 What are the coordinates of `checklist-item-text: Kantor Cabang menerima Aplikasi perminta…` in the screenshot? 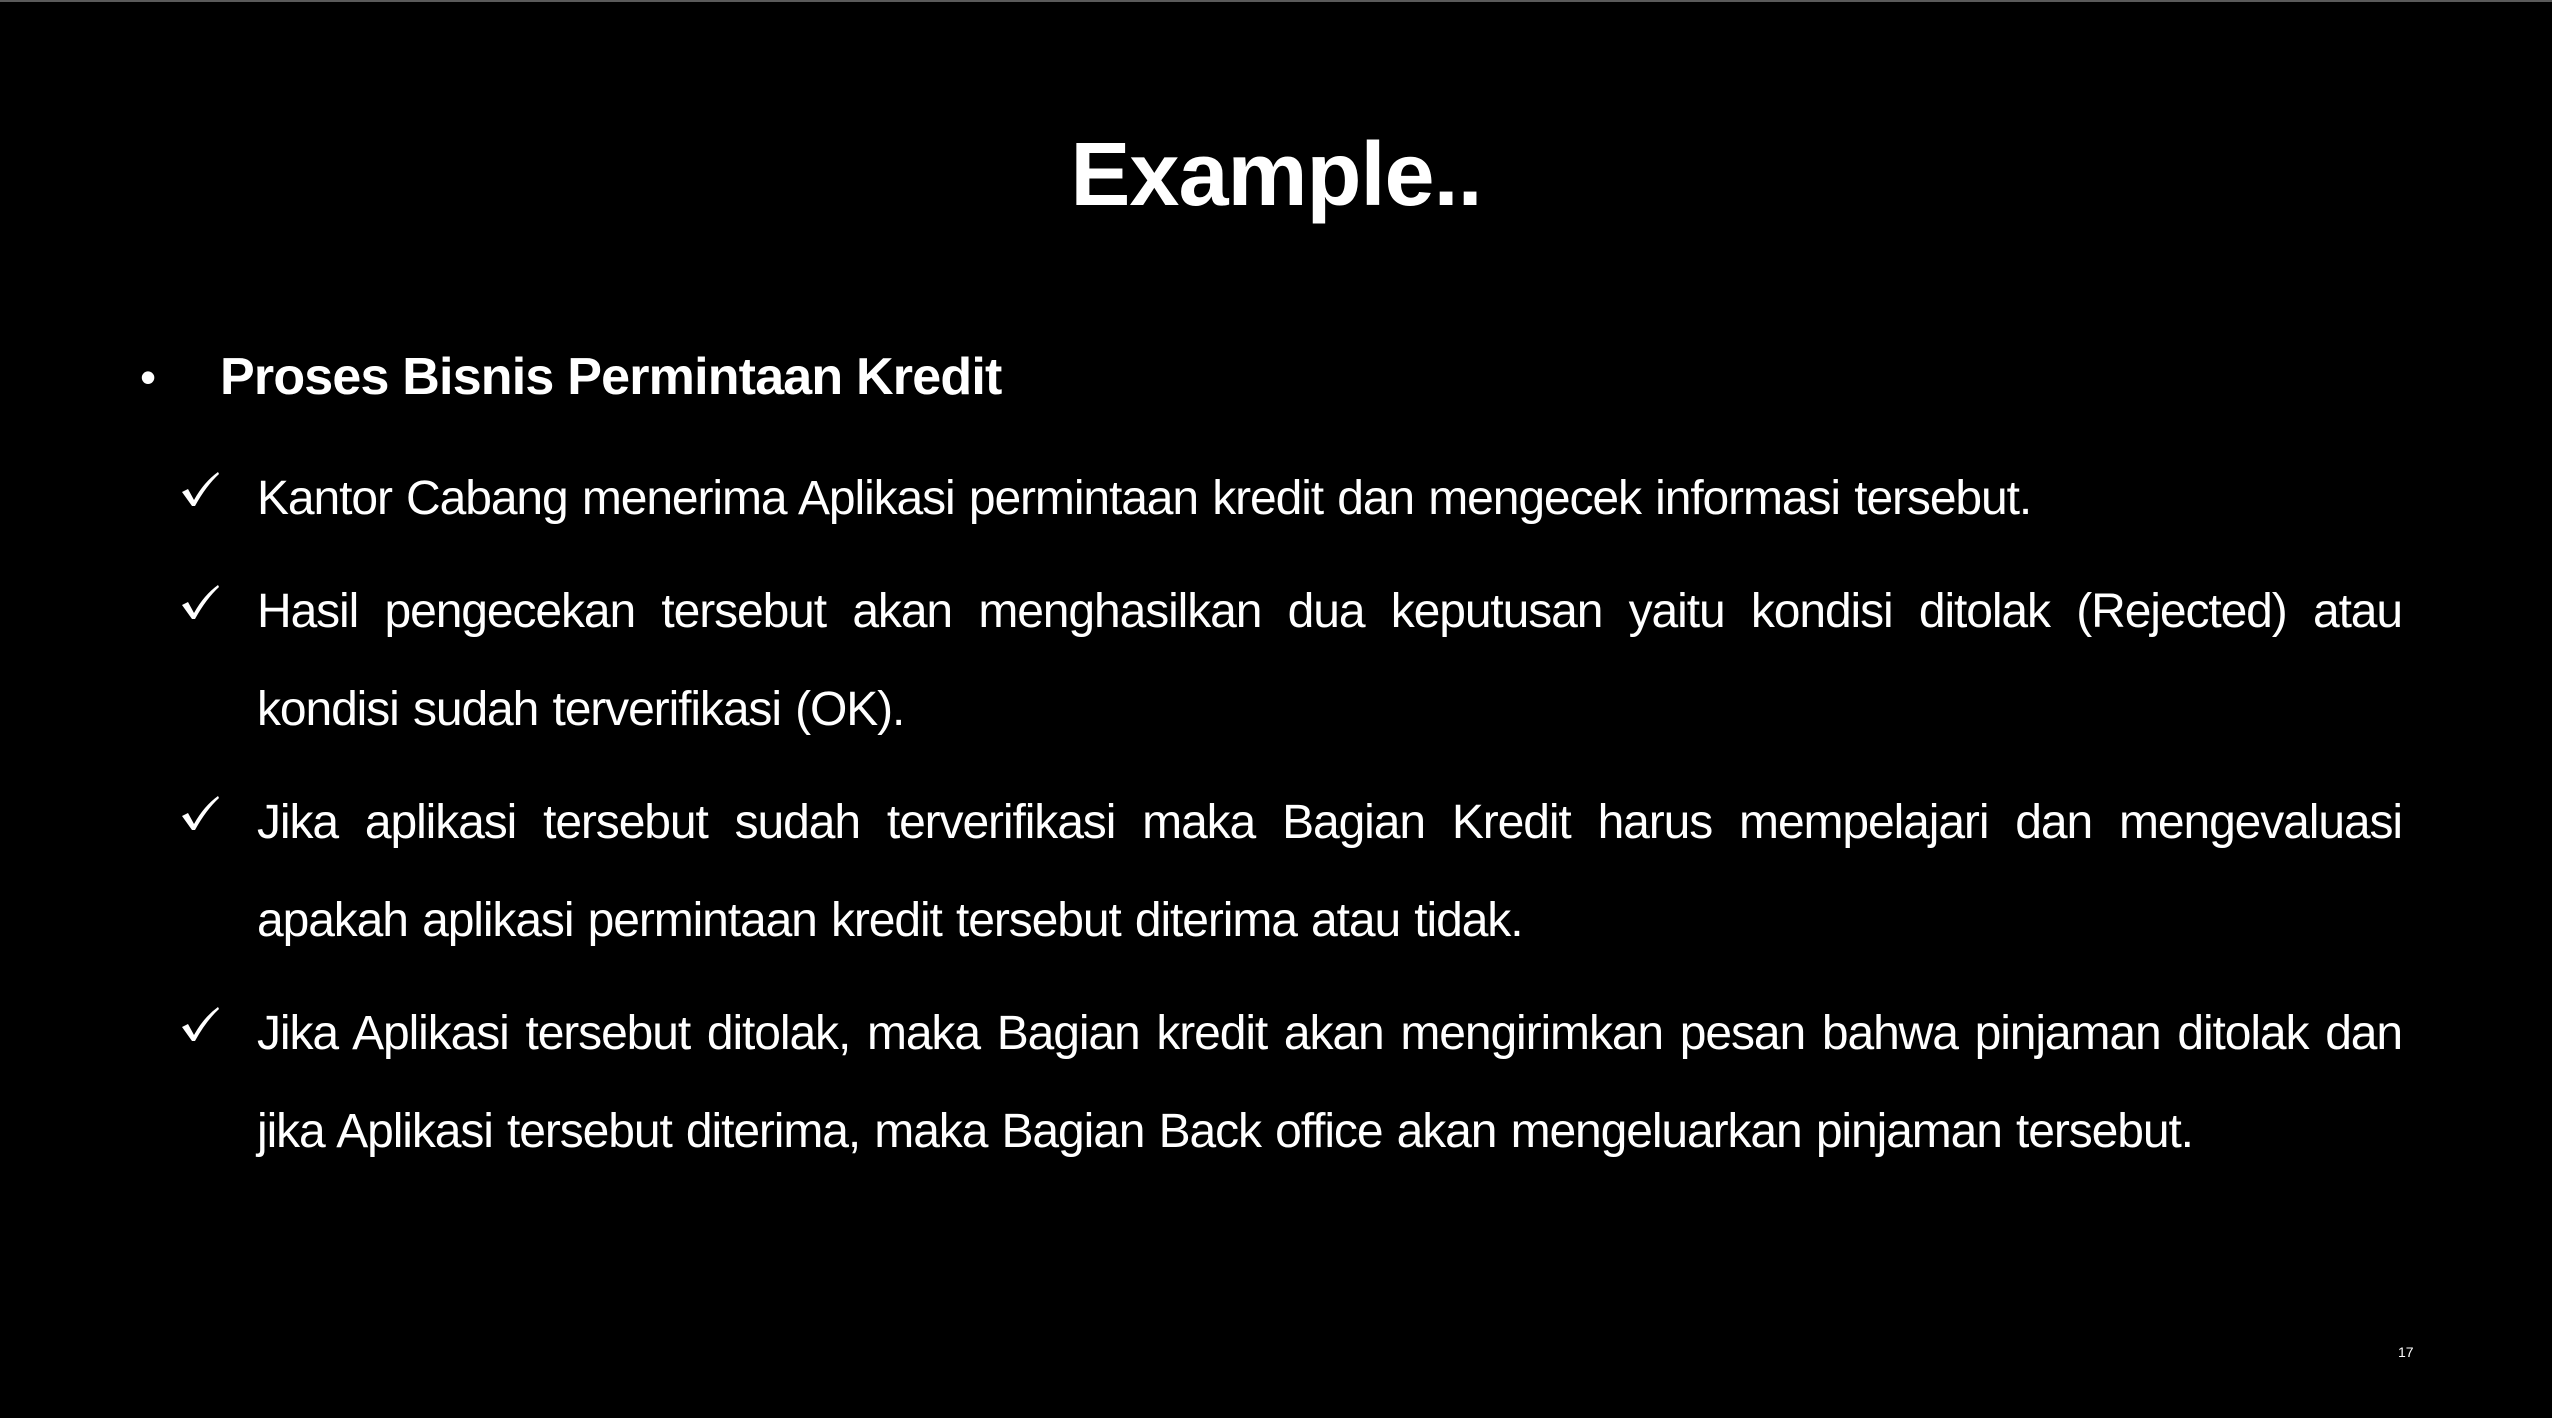 It's located at (1144, 498).